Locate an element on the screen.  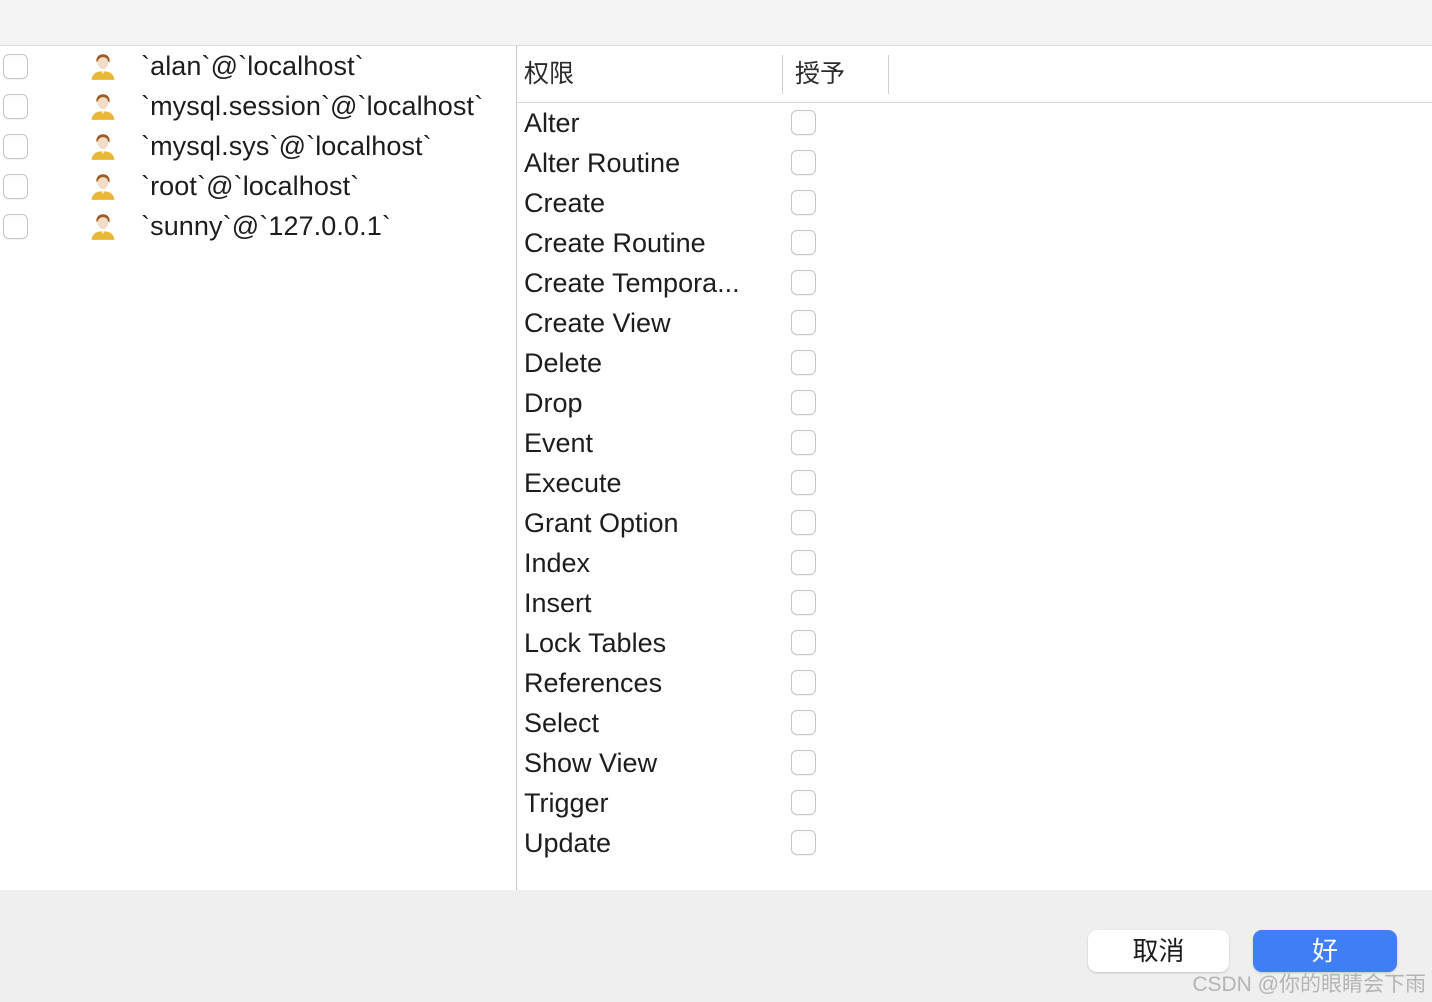
permission-name-label: Grant Option is located at coordinates (601, 523).